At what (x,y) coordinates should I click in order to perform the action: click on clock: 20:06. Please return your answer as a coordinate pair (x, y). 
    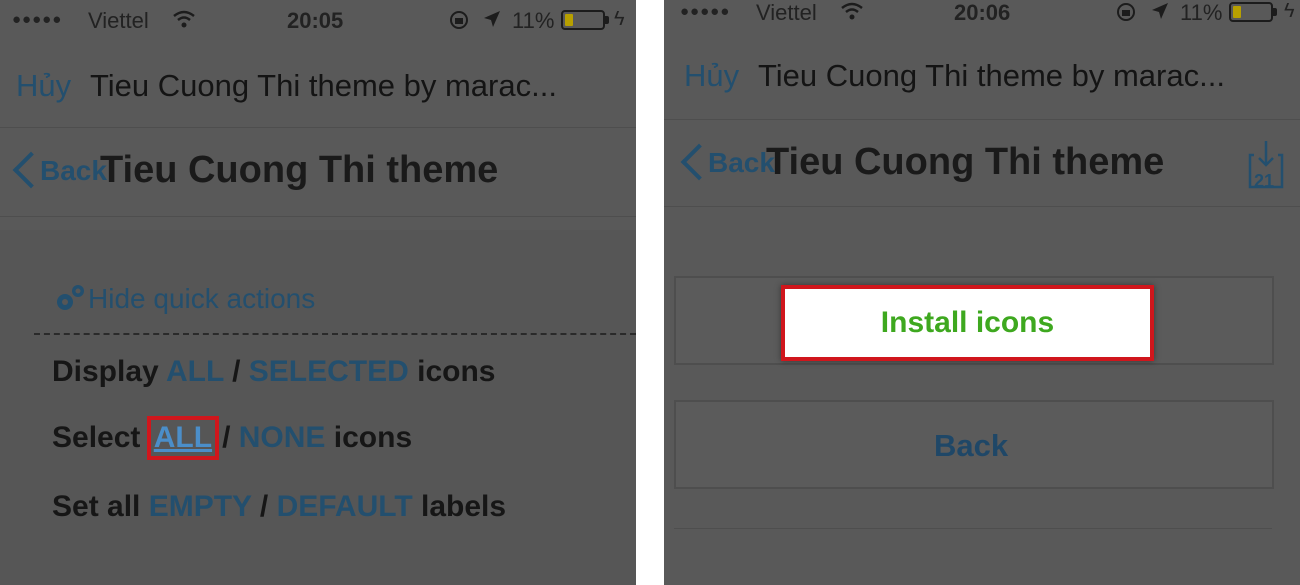
    Looking at the image, I should click on (982, 12).